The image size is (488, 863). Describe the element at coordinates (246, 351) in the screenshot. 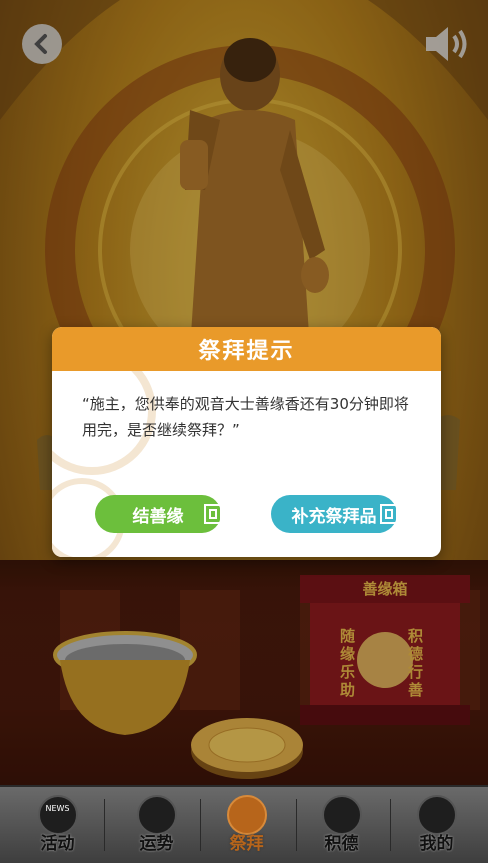

I see `dialog-title: 祭拜提示` at that location.